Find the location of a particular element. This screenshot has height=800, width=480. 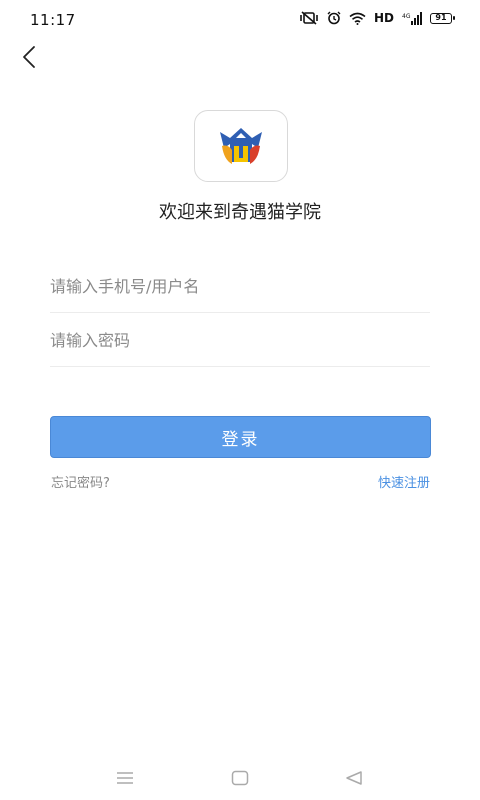

app-logo is located at coordinates (241, 146).